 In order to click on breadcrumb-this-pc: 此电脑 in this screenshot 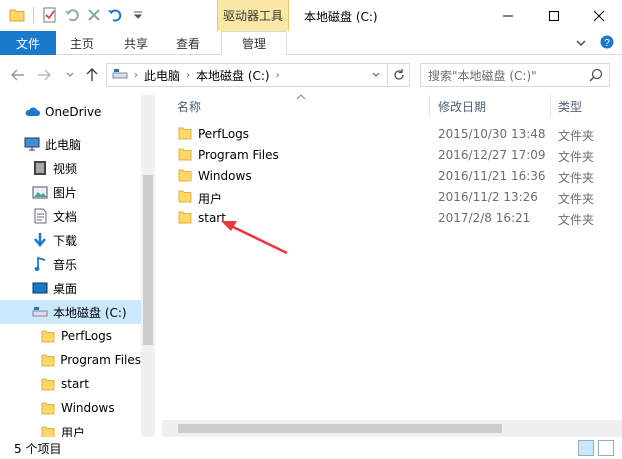, I will do `click(162, 75)`.